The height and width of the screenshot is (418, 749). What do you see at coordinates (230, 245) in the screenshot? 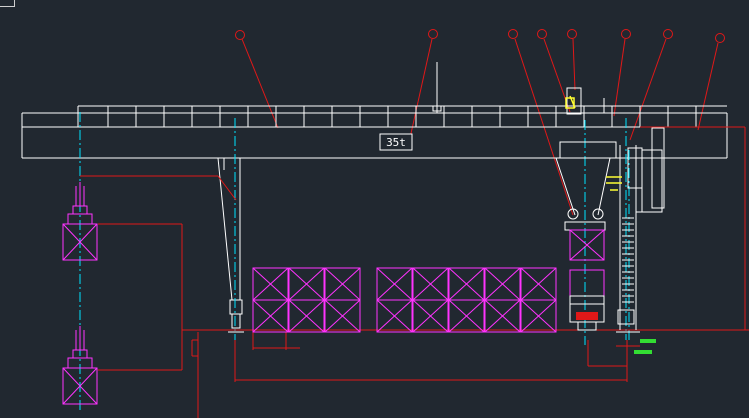
I see `left-leg` at bounding box center [230, 245].